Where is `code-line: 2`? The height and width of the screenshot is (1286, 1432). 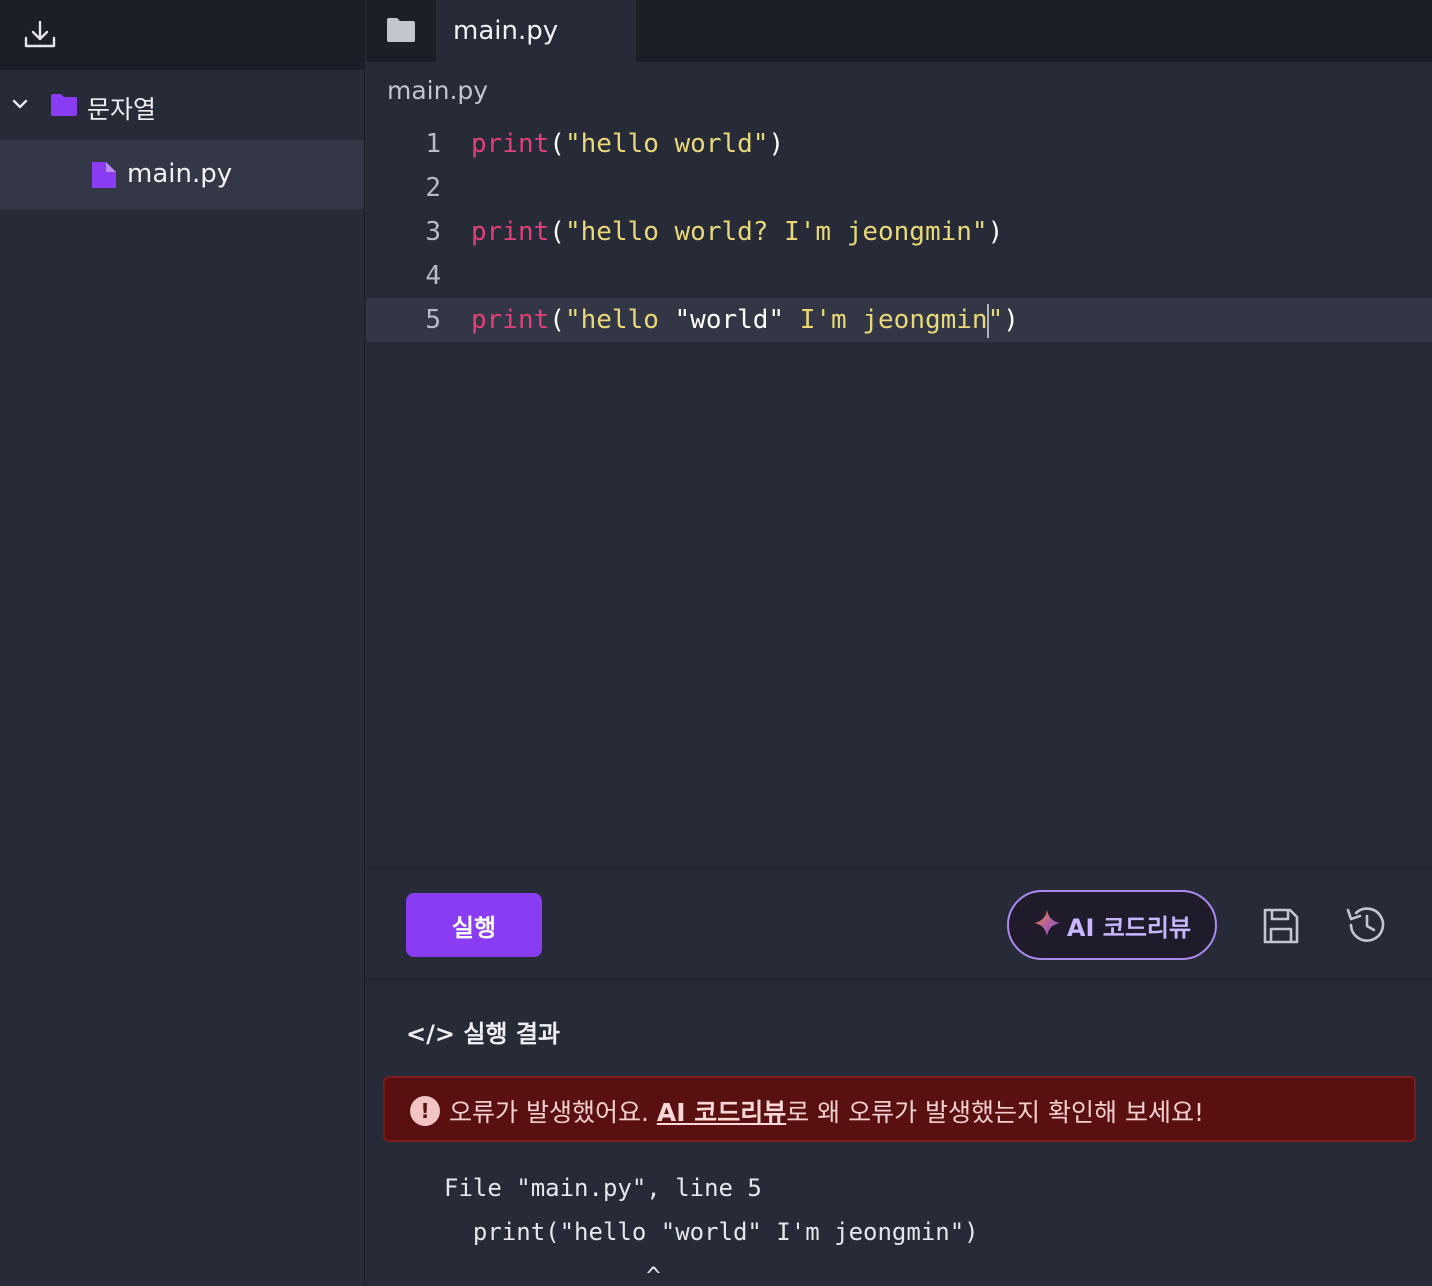
code-line: 2 is located at coordinates (899, 188).